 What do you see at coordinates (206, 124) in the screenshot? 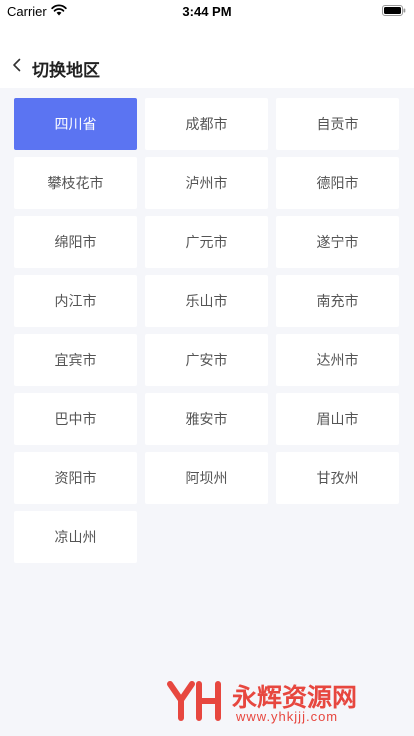
I see `region-item: 成都市` at bounding box center [206, 124].